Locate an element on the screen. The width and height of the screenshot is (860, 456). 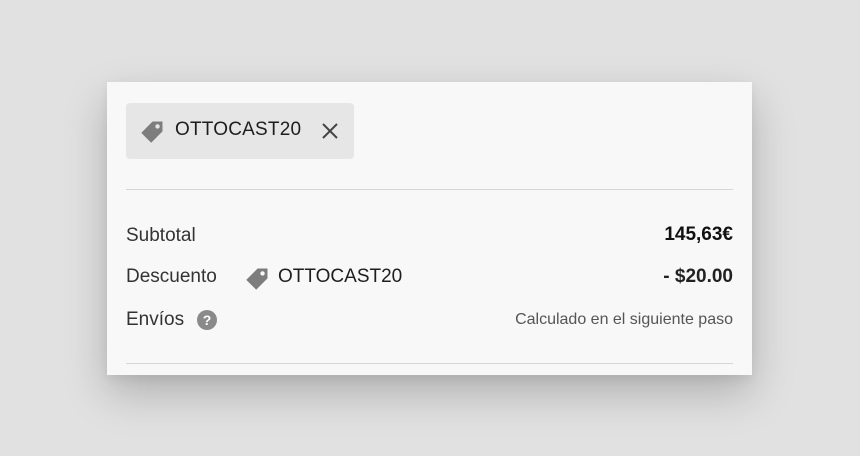
subtotal-label: Subtotal is located at coordinates (161, 235).